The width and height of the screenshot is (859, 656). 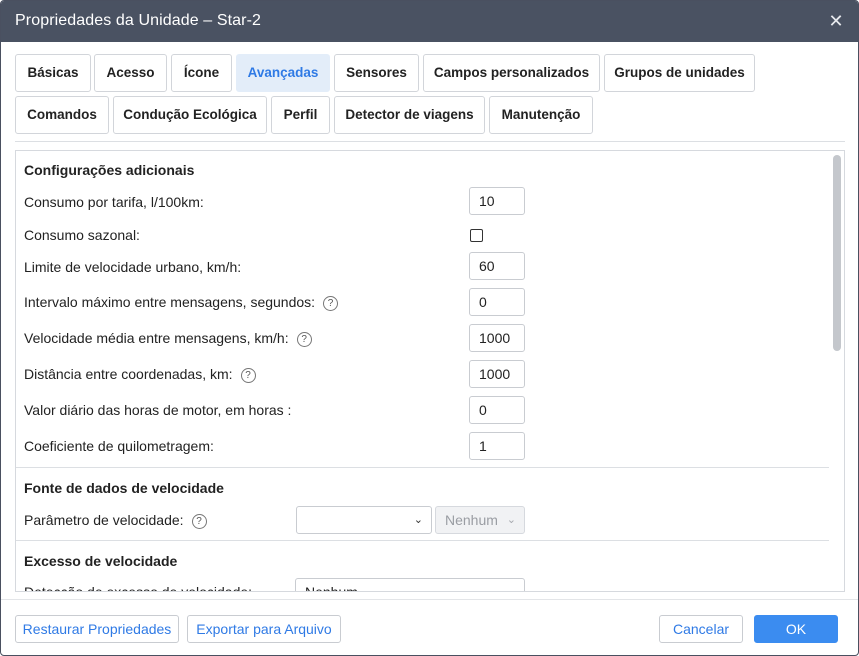 I want to click on tab-basicas: Básicas, so click(x=53, y=73).